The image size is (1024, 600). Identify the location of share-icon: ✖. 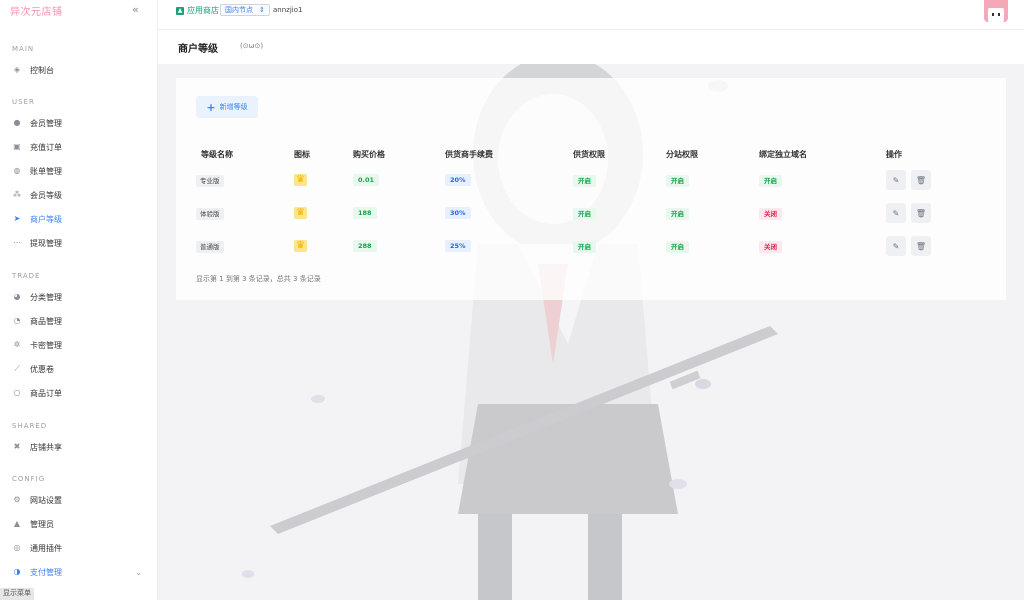
(17, 446).